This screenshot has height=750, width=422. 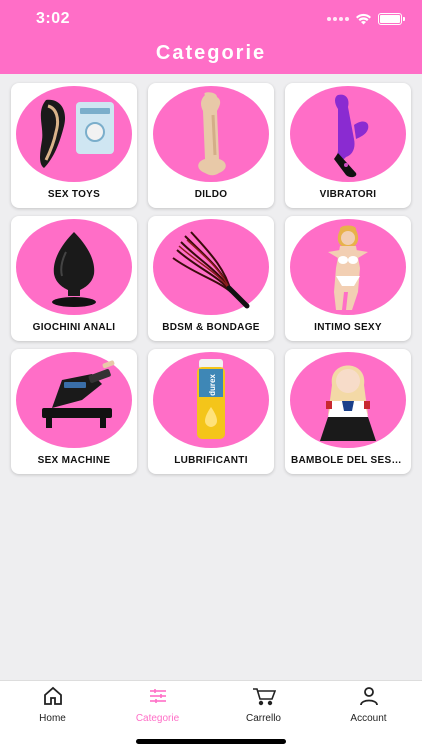 I want to click on tab-categorie: Categorie, so click(x=157, y=706).